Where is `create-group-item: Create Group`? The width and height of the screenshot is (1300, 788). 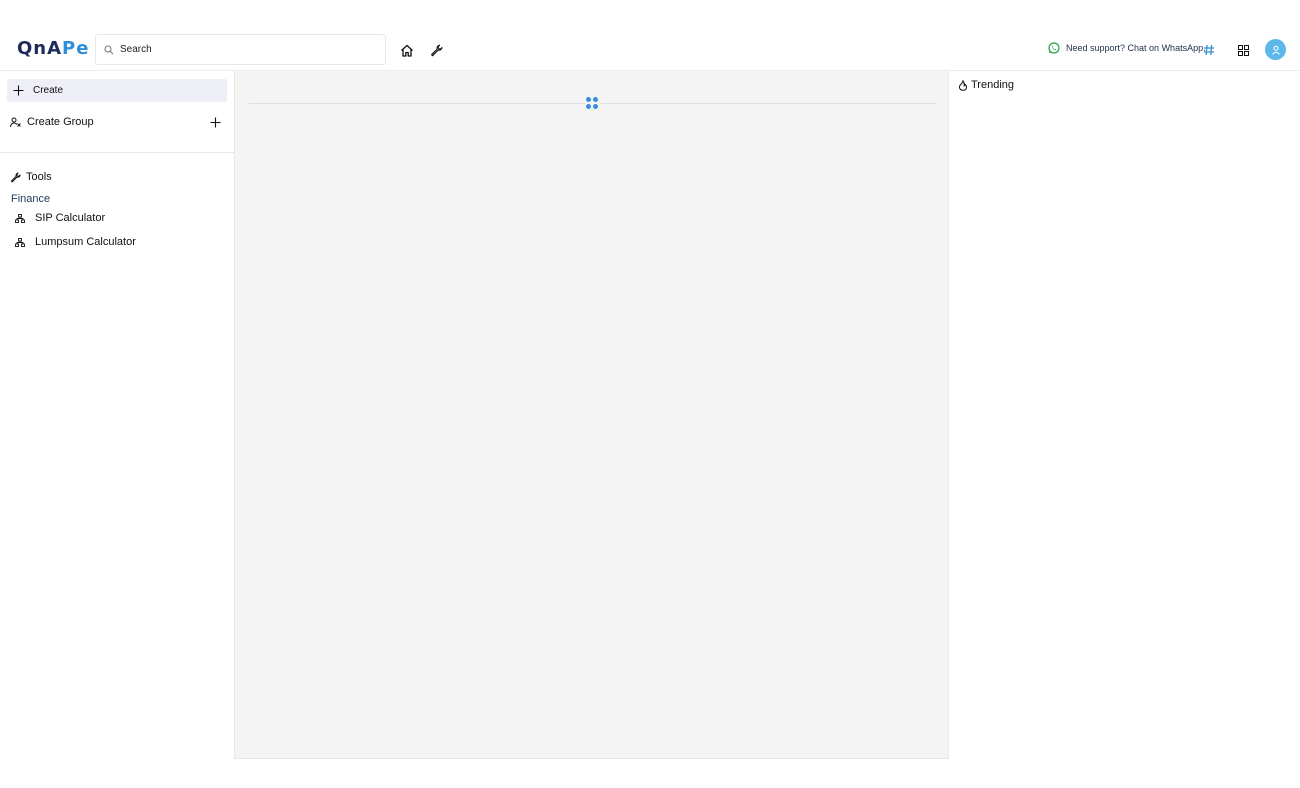 create-group-item: Create Group is located at coordinates (116, 122).